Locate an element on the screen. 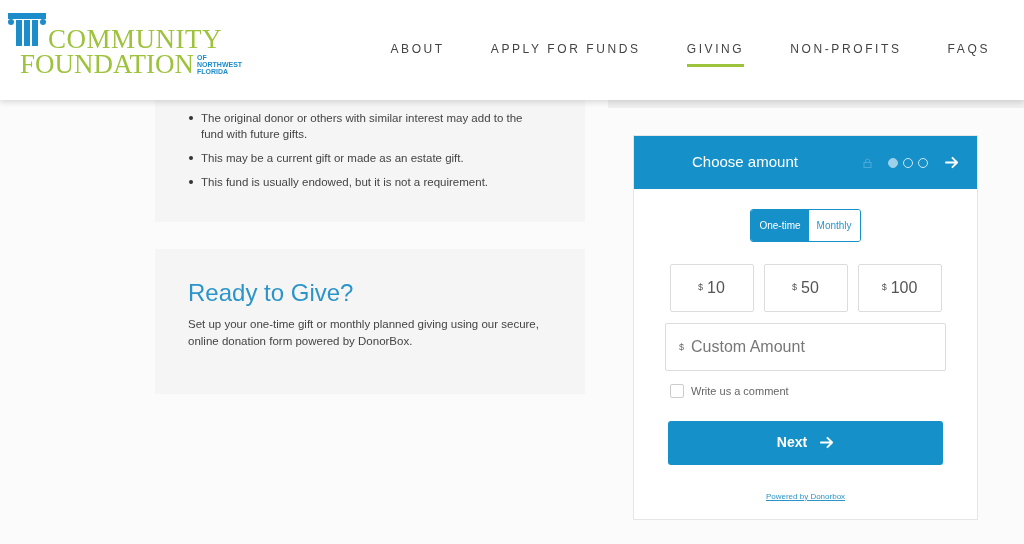 This screenshot has width=1024, height=544. bullet-text: This may be a current gift or made as an estate gift. is located at coordinates (332, 158).